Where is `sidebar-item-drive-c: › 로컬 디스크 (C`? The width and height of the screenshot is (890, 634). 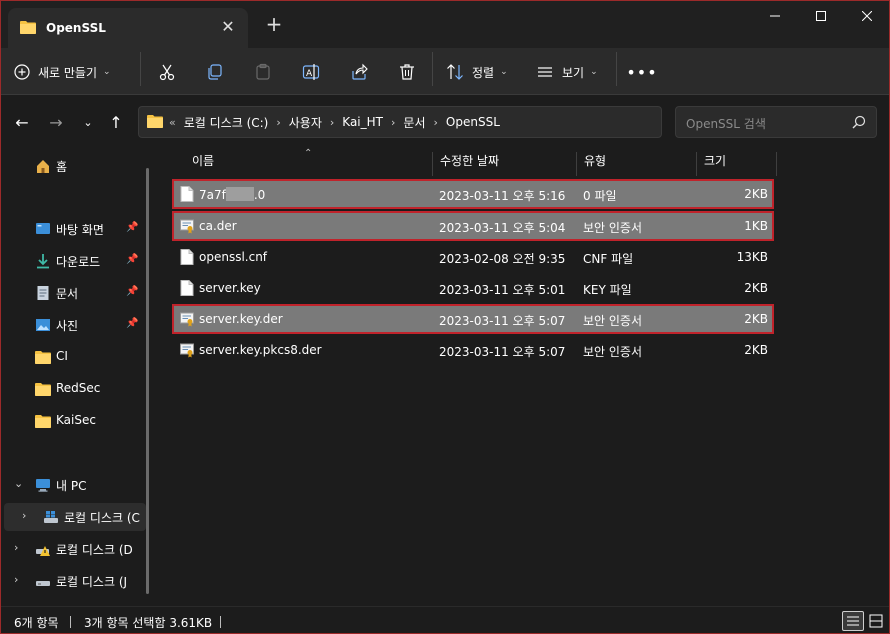
sidebar-item-drive-c: › 로컬 디스크 (C is located at coordinates (75, 517).